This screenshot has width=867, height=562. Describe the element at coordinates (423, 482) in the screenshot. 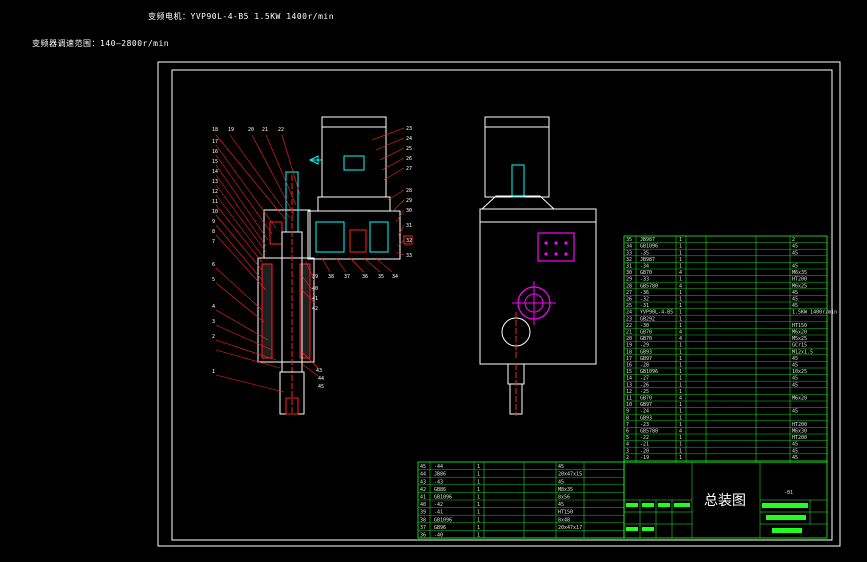

I see `table-cell-no: 43` at that location.